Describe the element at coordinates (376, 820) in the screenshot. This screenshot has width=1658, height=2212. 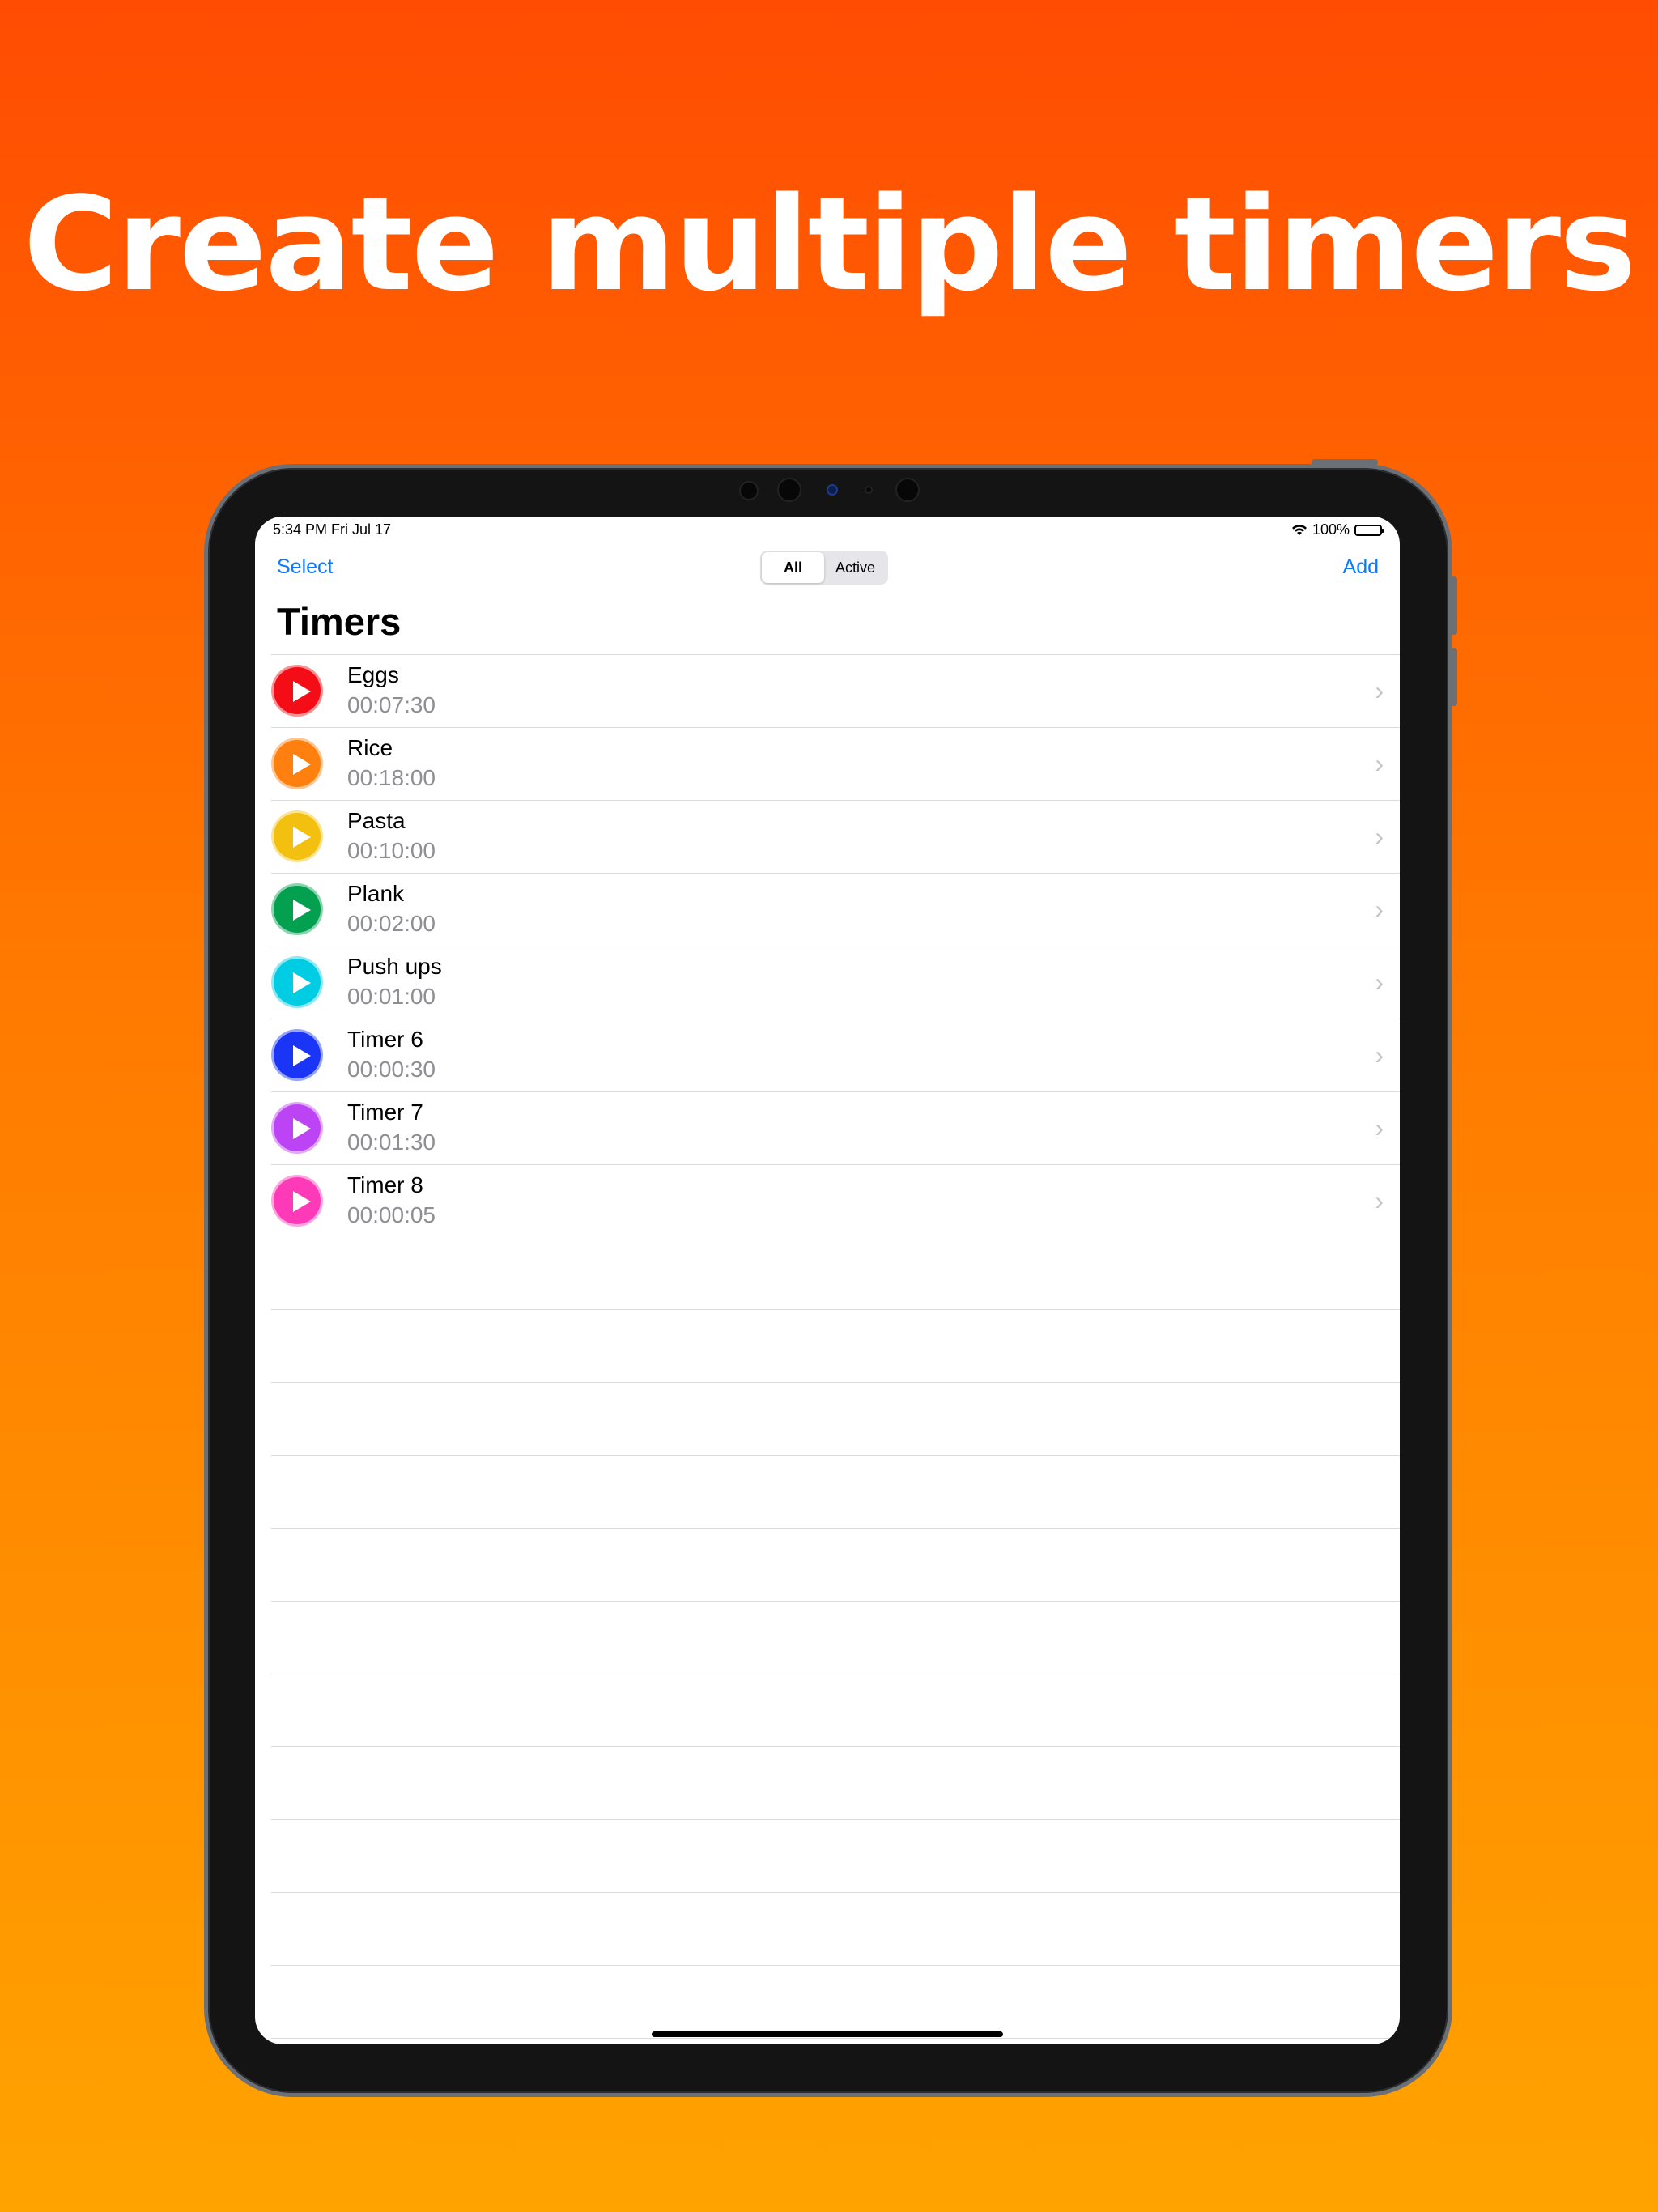
I see `timer-name: Pasta` at that location.